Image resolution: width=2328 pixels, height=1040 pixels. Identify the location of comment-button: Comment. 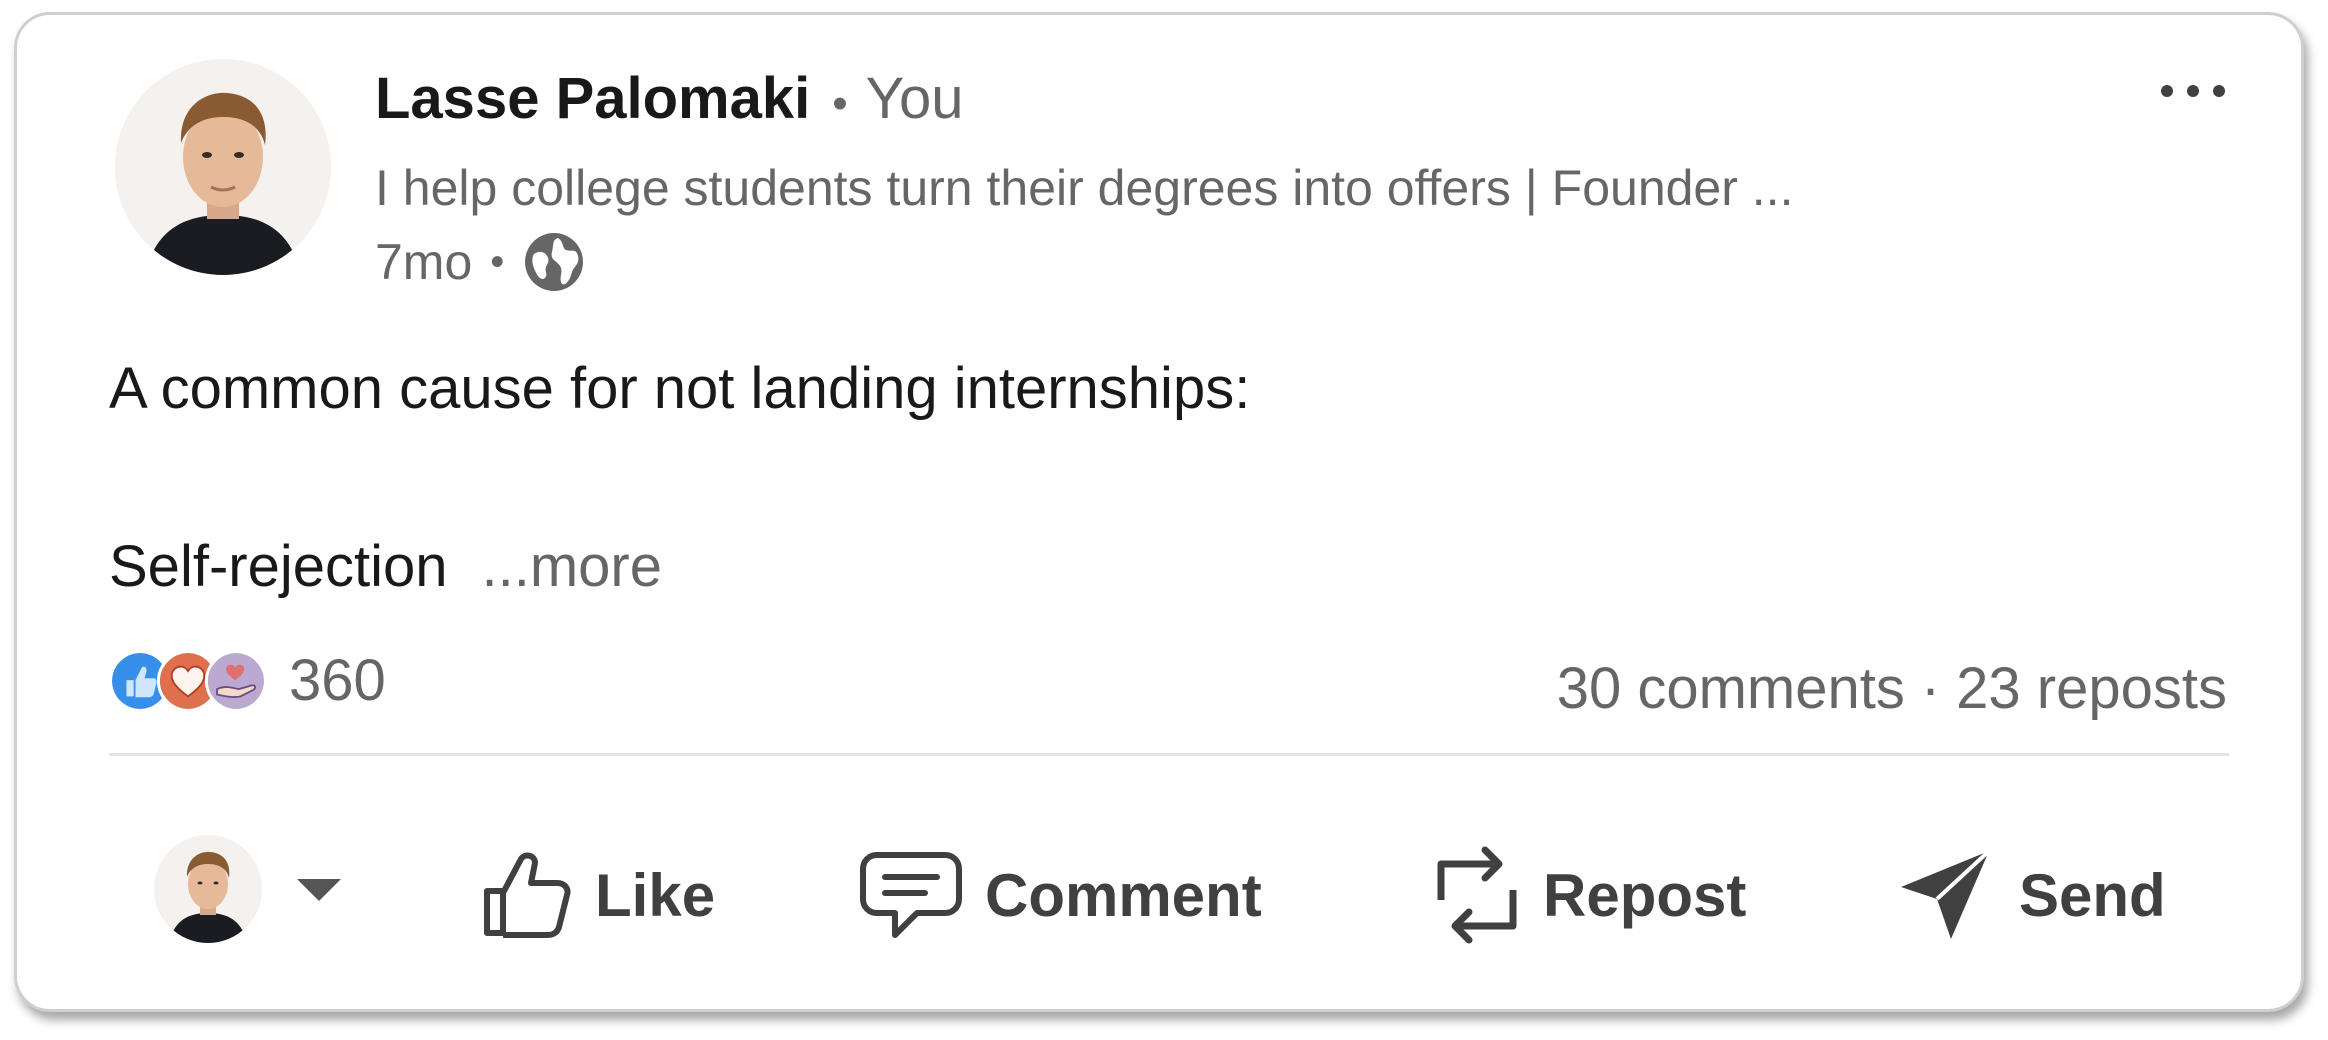
(1060, 895).